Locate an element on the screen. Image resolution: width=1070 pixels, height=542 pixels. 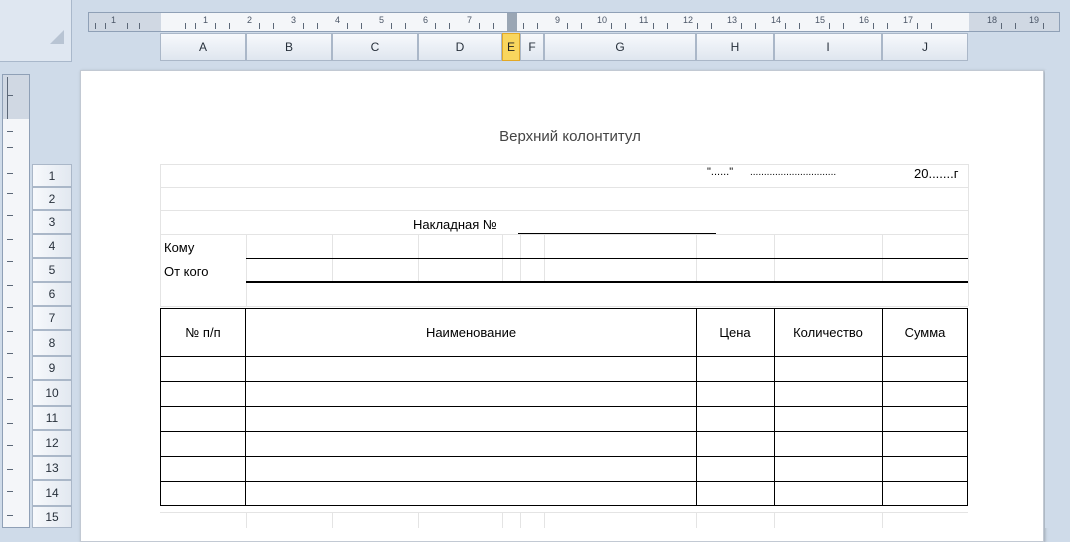
page-header-text: Верхний колонтитул is located at coordinates (570, 136).